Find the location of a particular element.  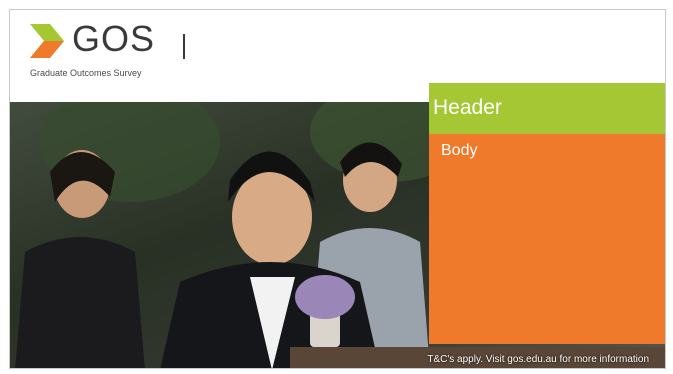

header-divider is located at coordinates (184, 46).